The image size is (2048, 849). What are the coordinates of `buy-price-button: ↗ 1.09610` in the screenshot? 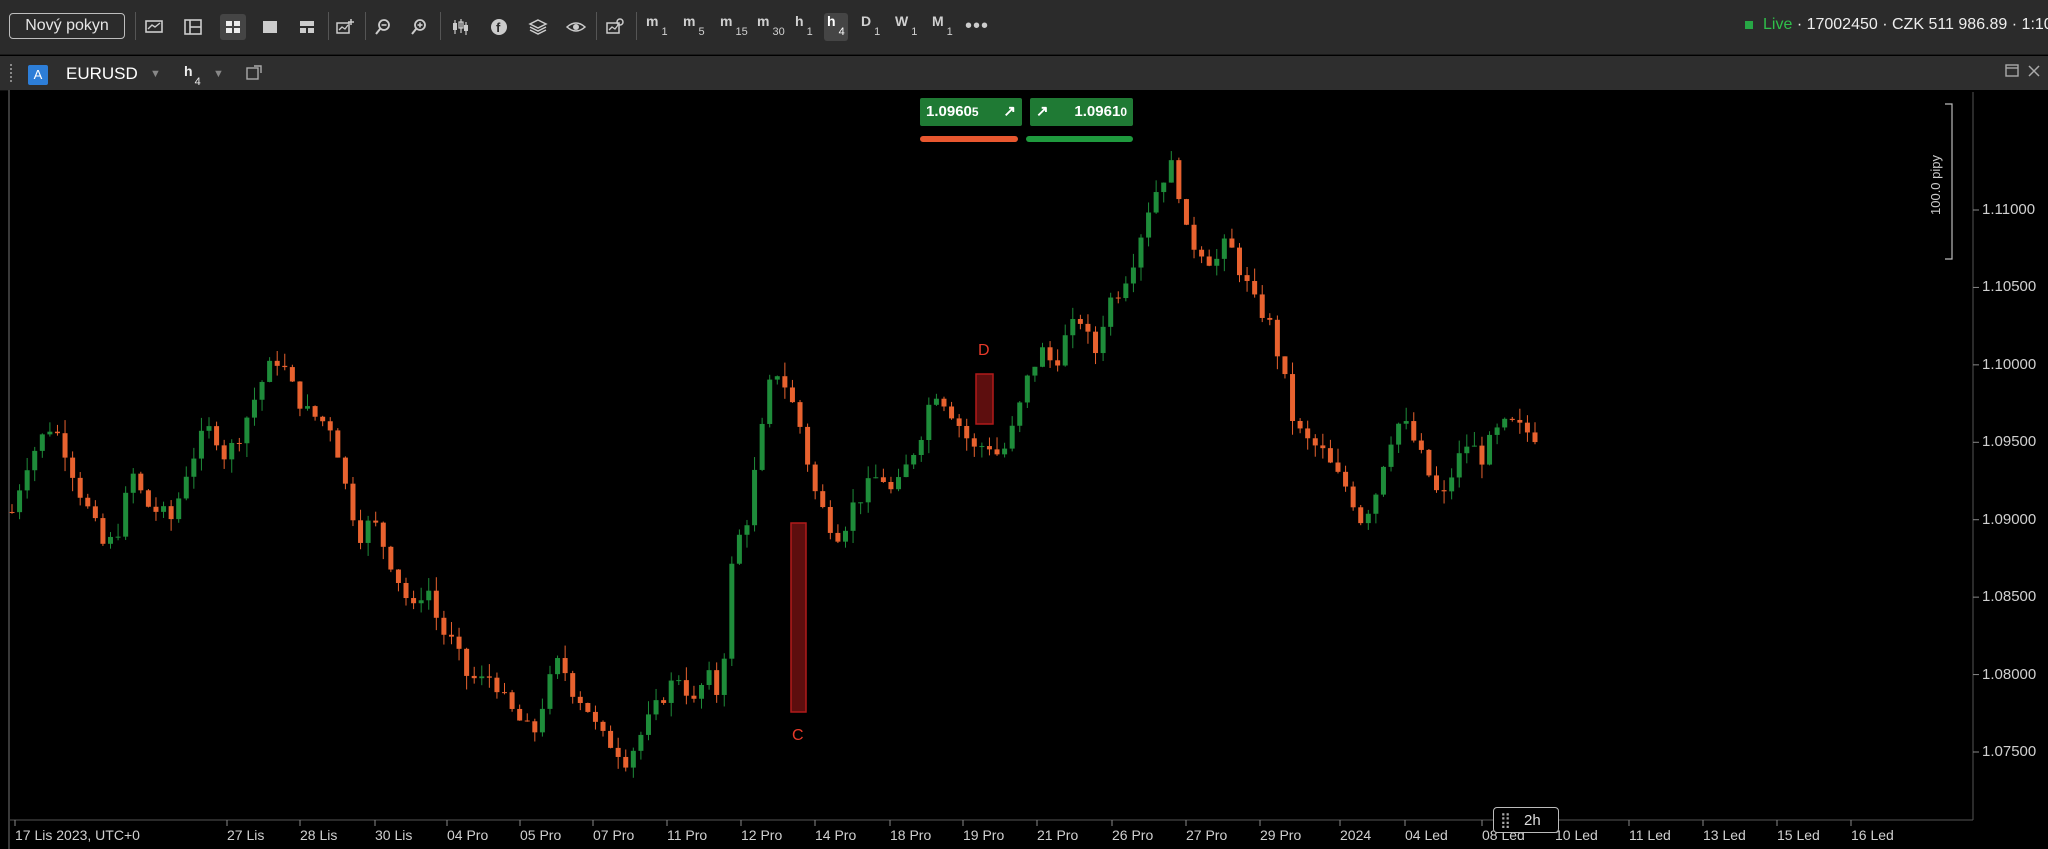 It's located at (1081, 112).